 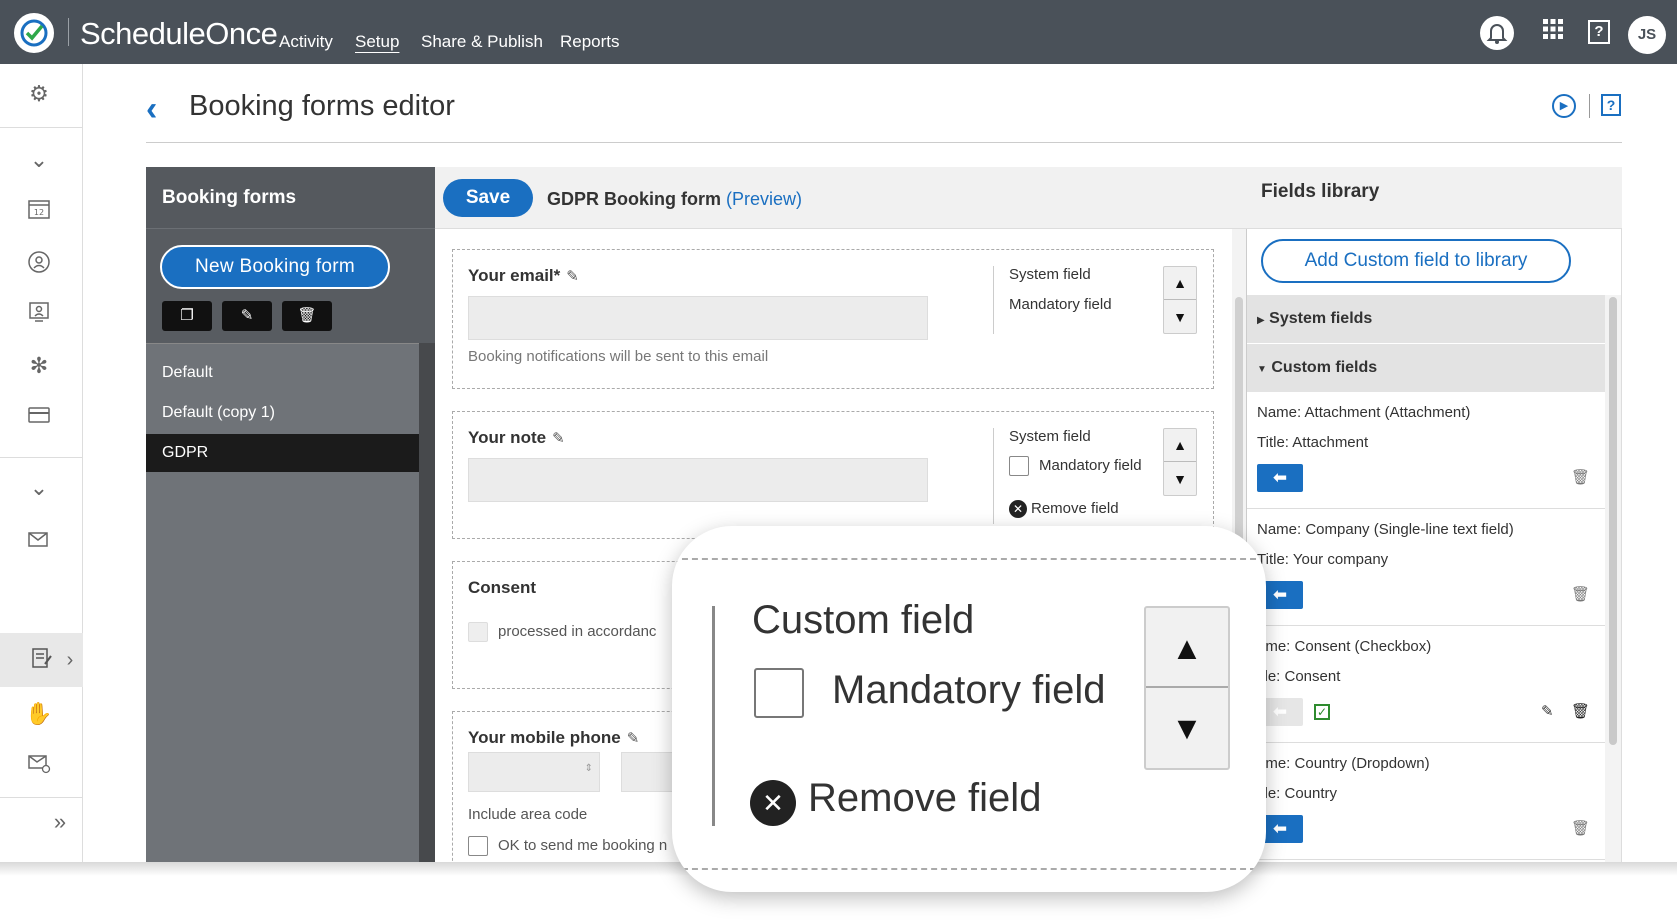 What do you see at coordinates (229, 197) in the screenshot?
I see `booking-forms-title: Booking forms` at bounding box center [229, 197].